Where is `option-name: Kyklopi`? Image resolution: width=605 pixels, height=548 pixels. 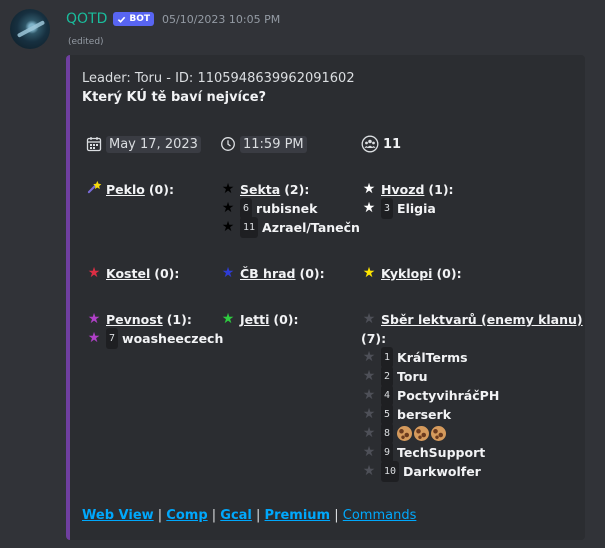 option-name: Kyklopi is located at coordinates (406, 273).